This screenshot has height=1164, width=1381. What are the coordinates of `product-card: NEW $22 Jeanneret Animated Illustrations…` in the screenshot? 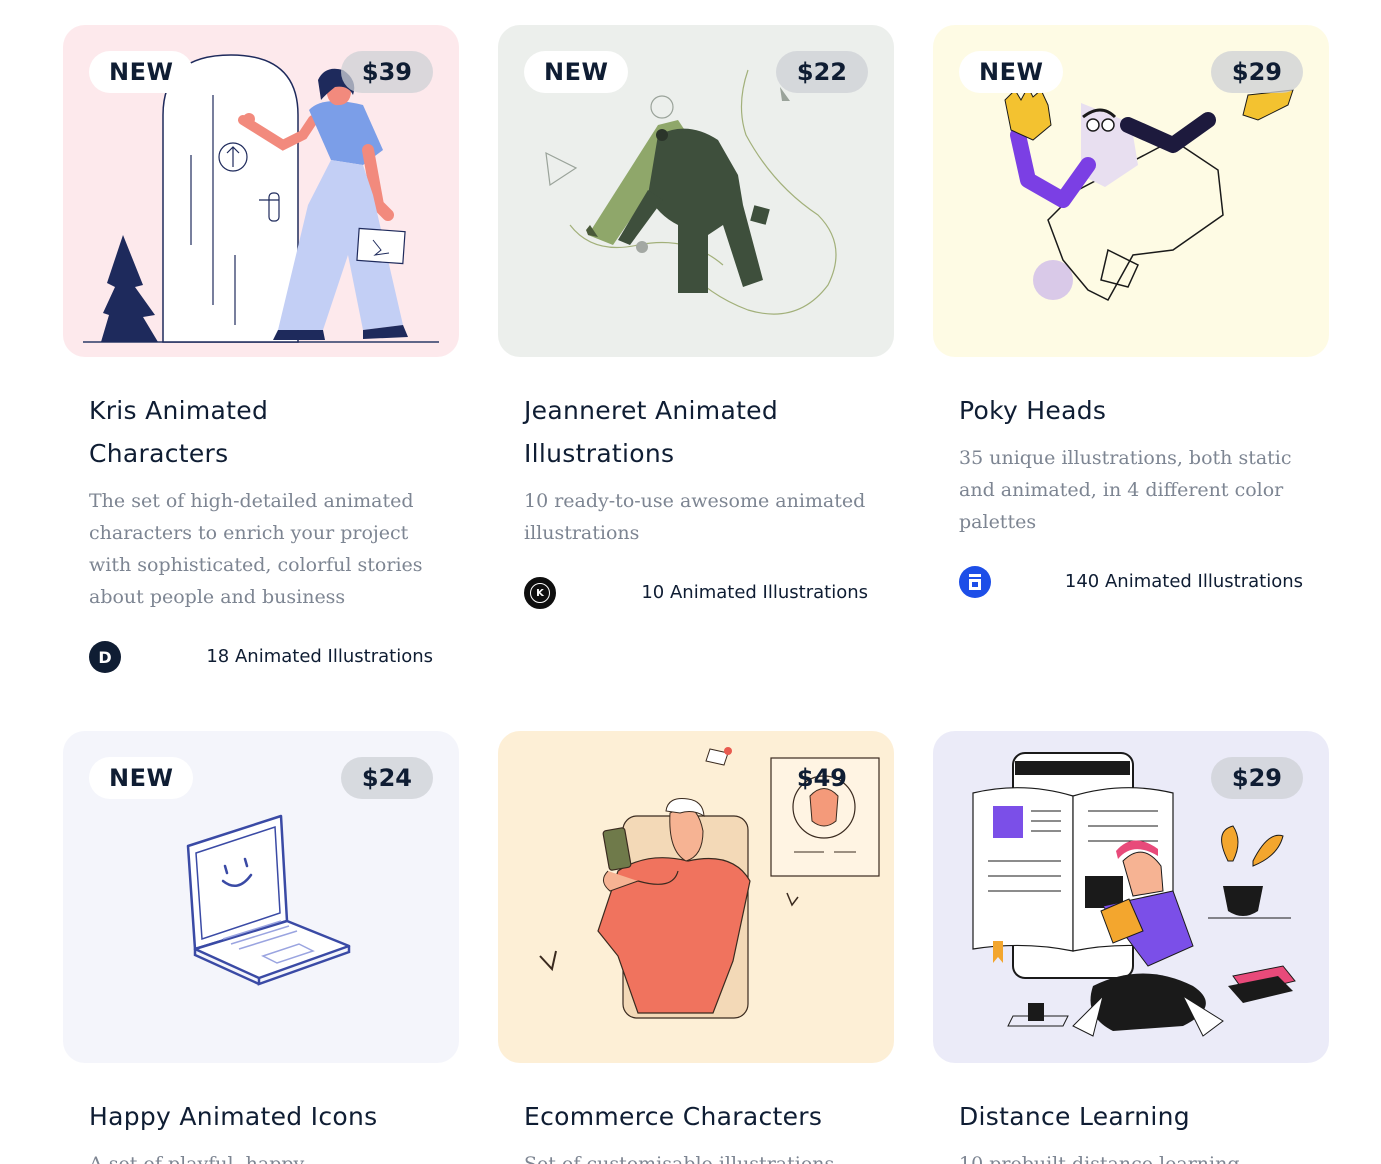 It's located at (696, 317).